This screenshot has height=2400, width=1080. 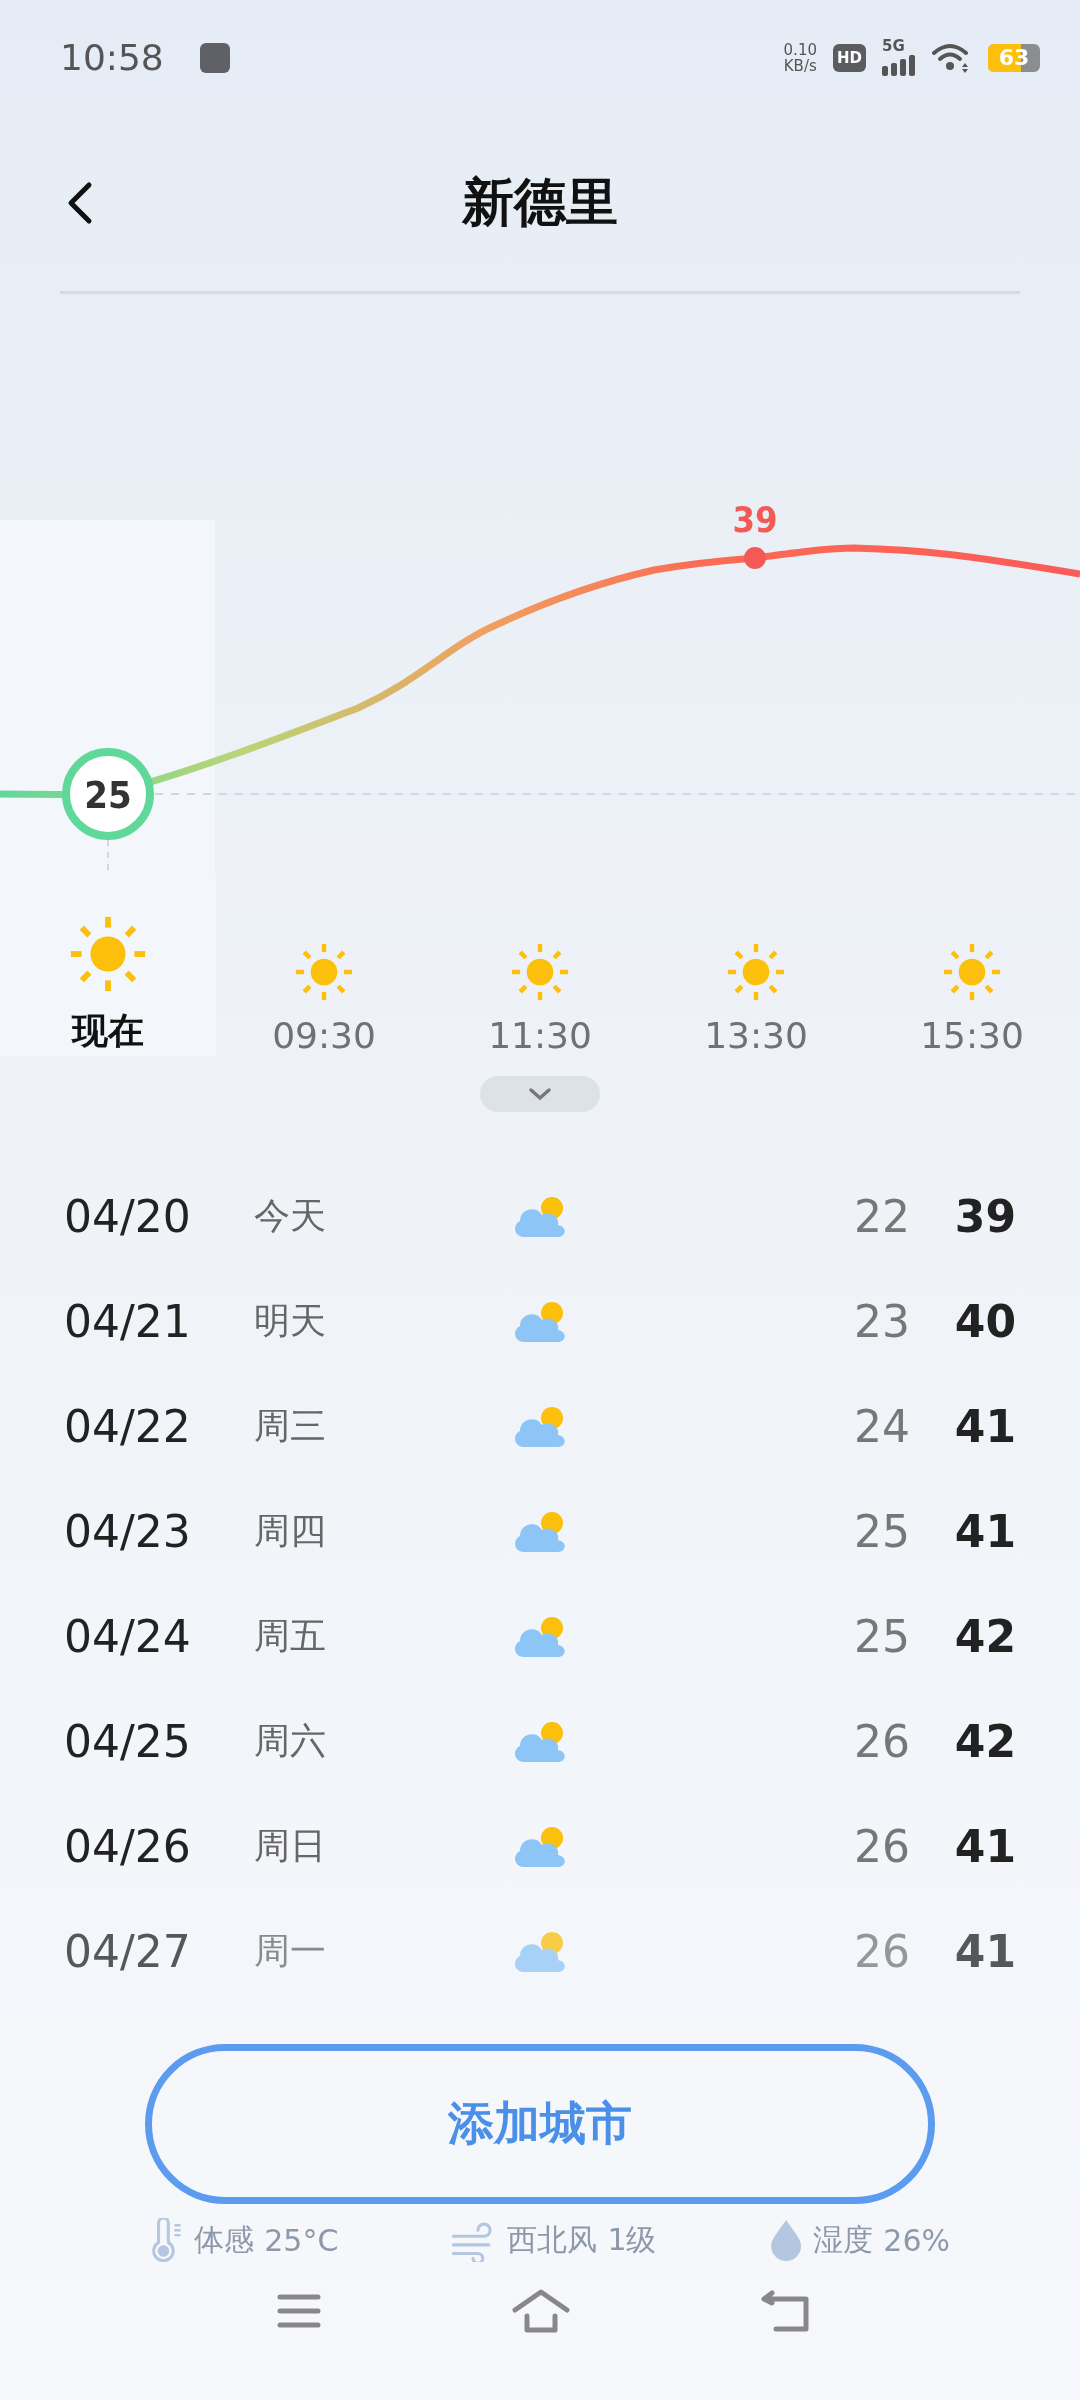 What do you see at coordinates (540, 202) in the screenshot?
I see `city-title: 新德里` at bounding box center [540, 202].